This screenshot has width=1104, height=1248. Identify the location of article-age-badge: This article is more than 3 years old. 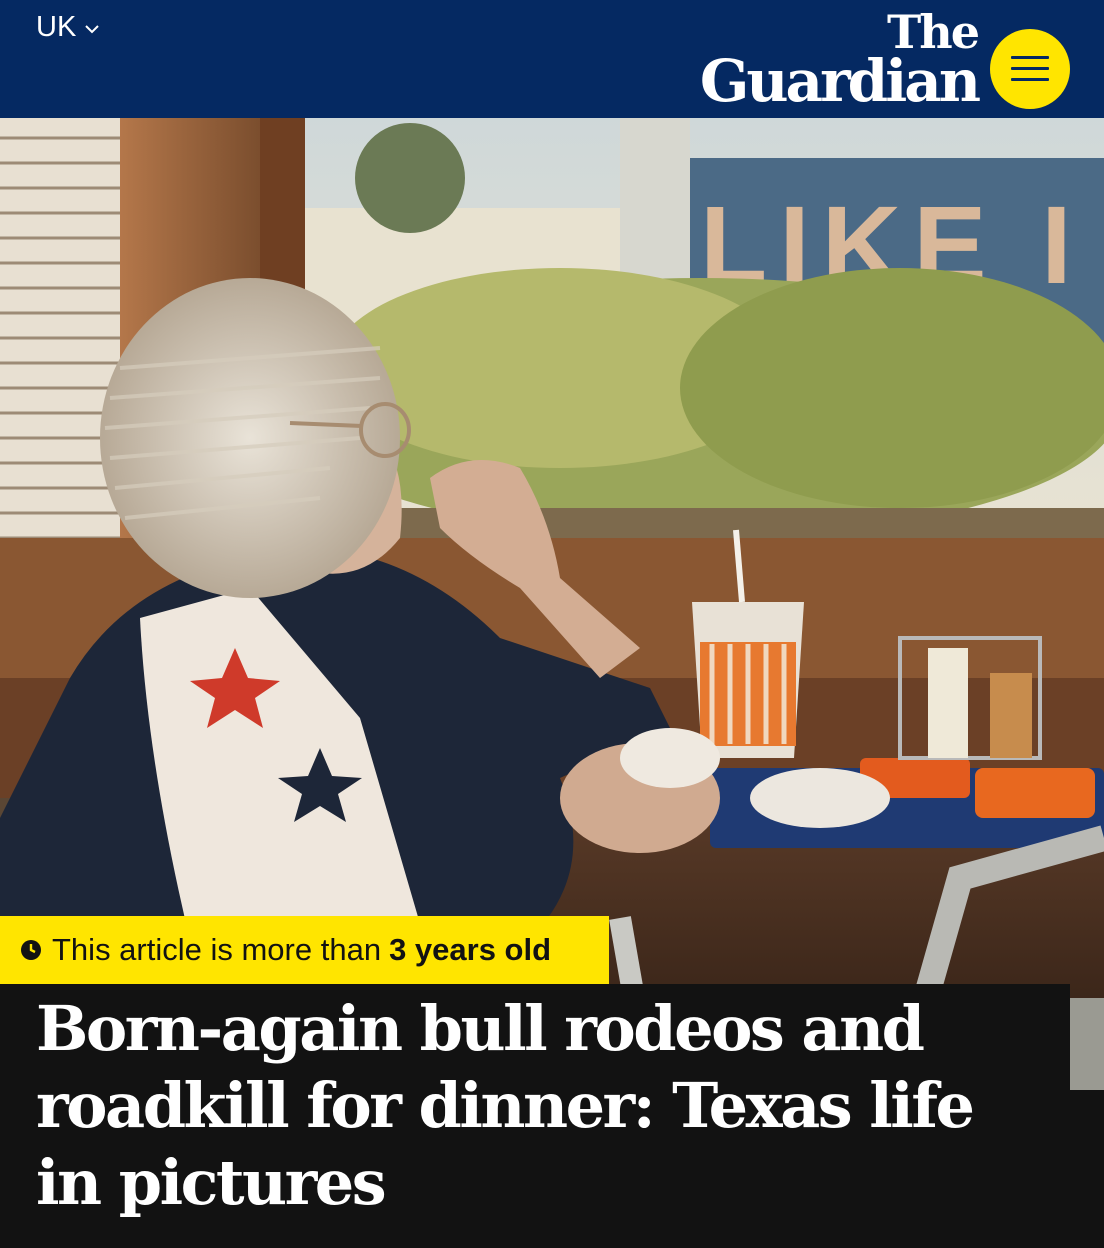
(304, 950).